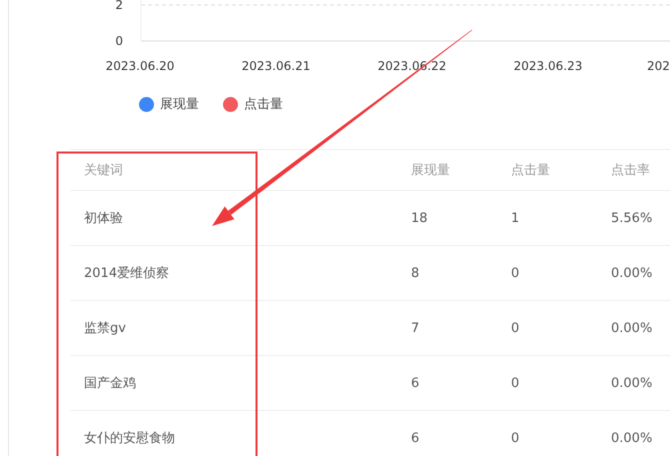  What do you see at coordinates (127, 273) in the screenshot?
I see `table-cell-text: 2014爱维侦察` at bounding box center [127, 273].